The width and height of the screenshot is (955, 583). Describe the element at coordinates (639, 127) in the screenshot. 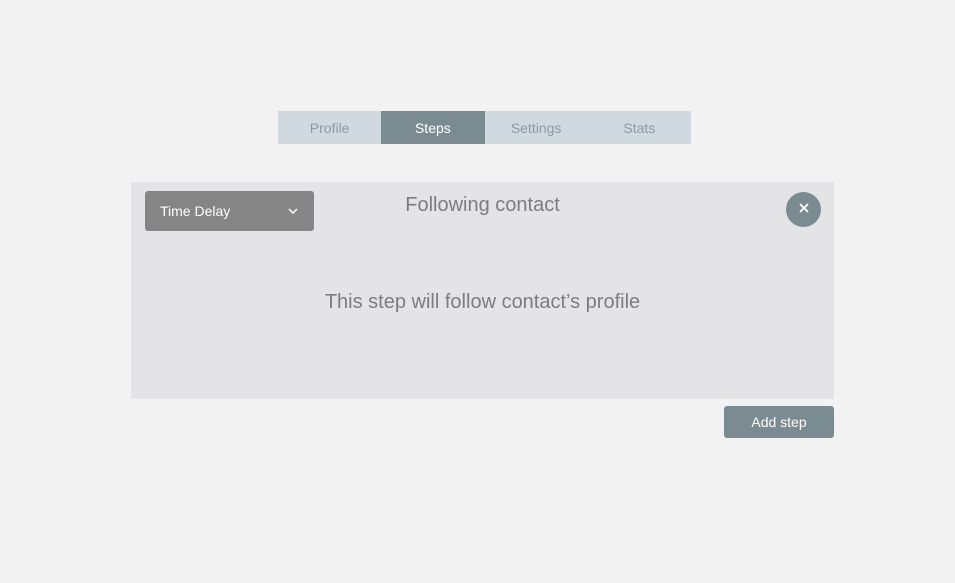

I see `tab-stats: Stats` at that location.